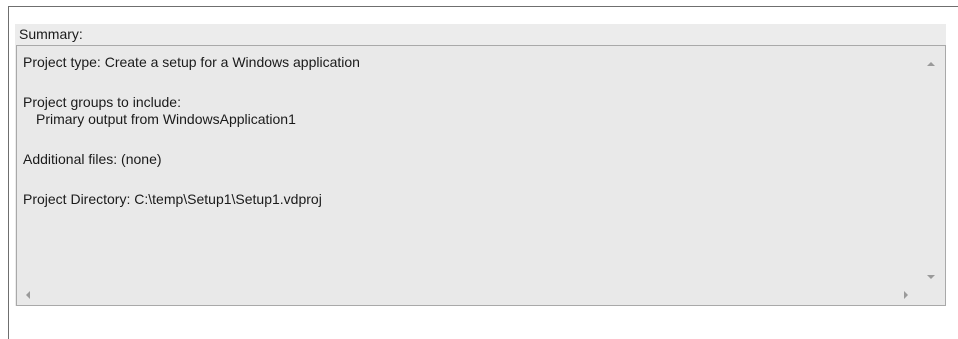 The height and width of the screenshot is (339, 958). I want to click on arrow-right-icon, so click(906, 295).